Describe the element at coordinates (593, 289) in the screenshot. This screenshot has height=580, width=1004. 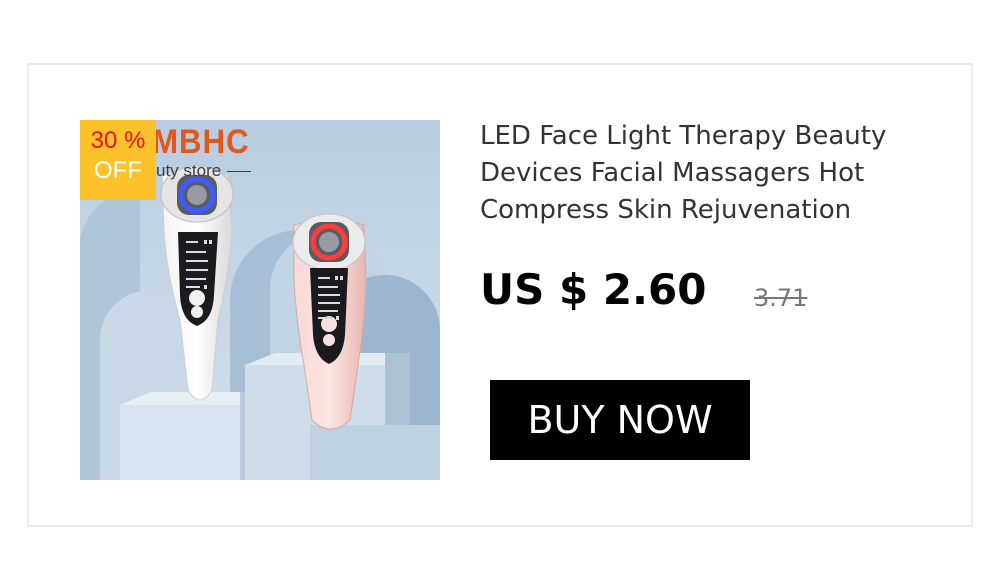
I see `current-price: US $ 2.60` at that location.